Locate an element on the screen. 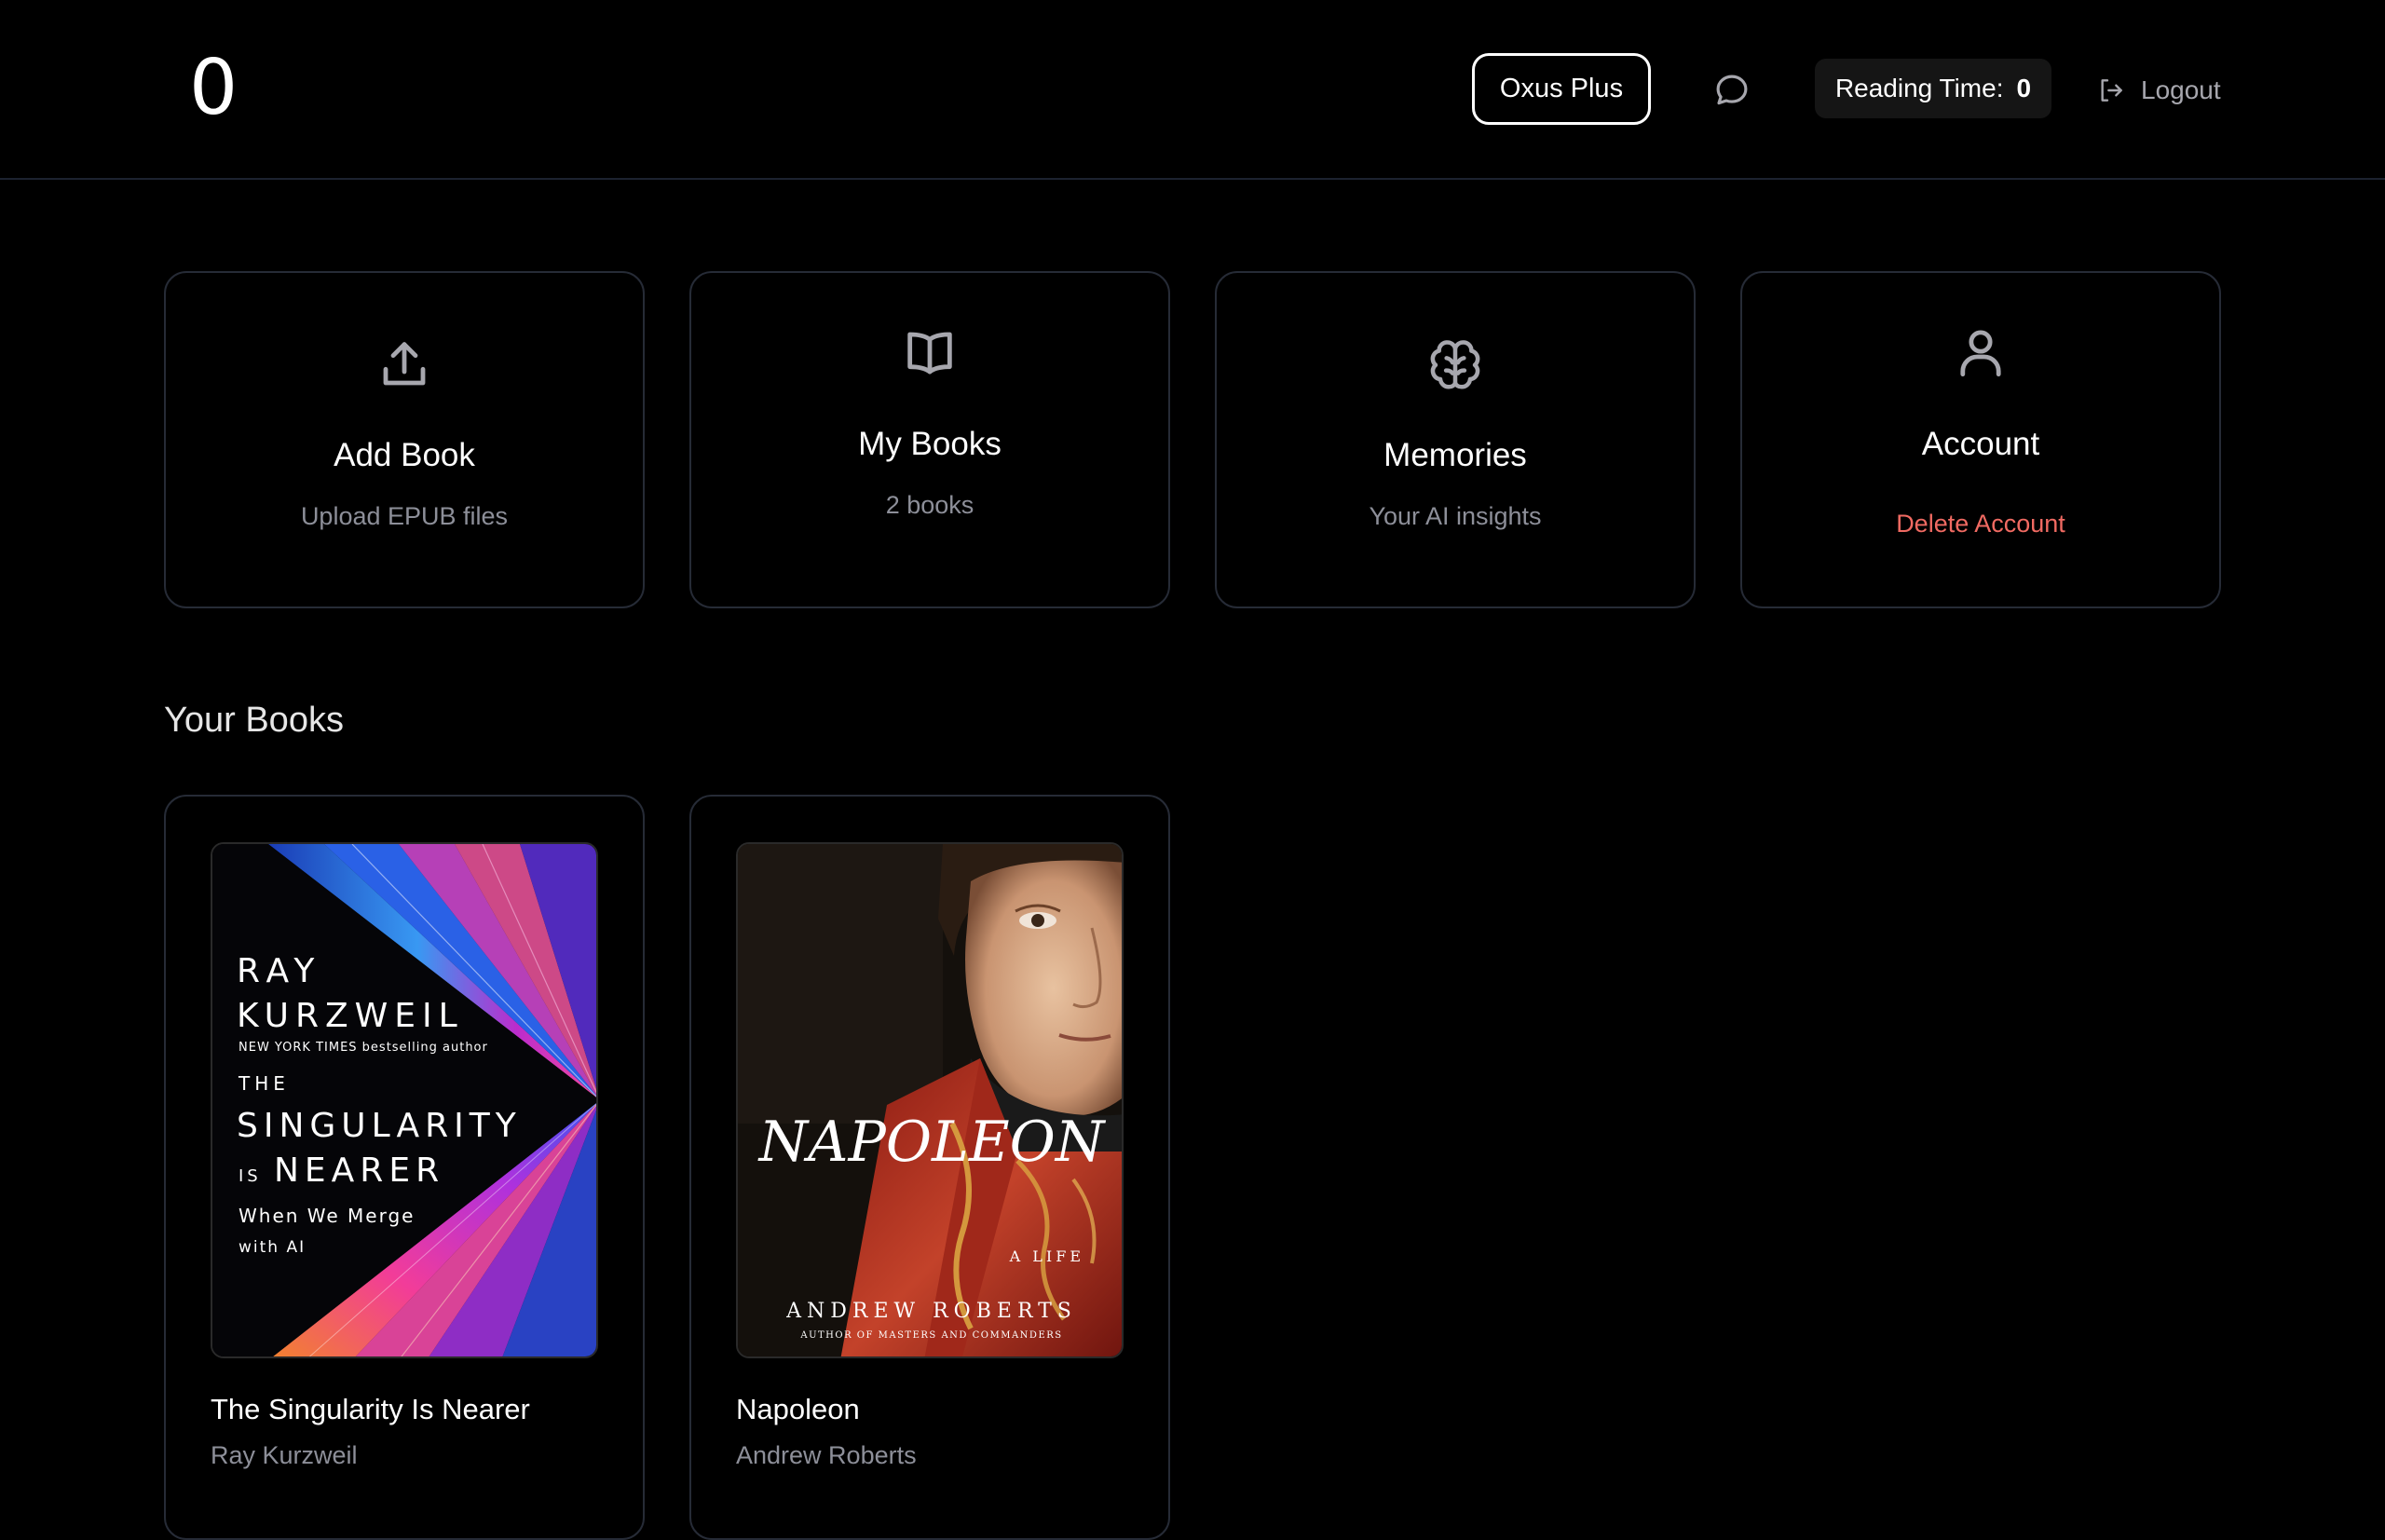 The image size is (2385, 1540). cover-author-line1: RAY is located at coordinates (279, 971).